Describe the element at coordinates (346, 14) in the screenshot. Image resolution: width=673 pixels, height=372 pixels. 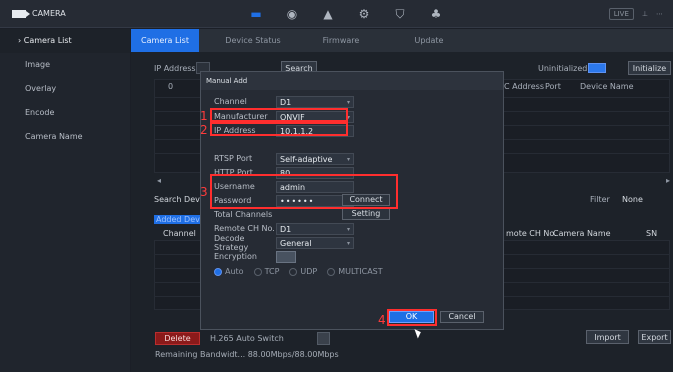
I see `top-icon-toolbar: ▬ ◉ ▲ ⚙ ⛉ ♣` at that location.